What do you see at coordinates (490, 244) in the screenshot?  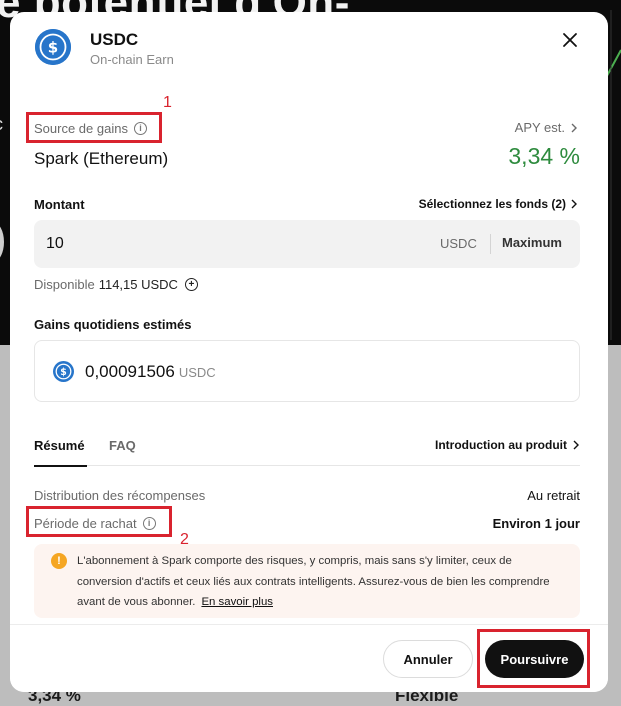 I see `amount-divider` at bounding box center [490, 244].